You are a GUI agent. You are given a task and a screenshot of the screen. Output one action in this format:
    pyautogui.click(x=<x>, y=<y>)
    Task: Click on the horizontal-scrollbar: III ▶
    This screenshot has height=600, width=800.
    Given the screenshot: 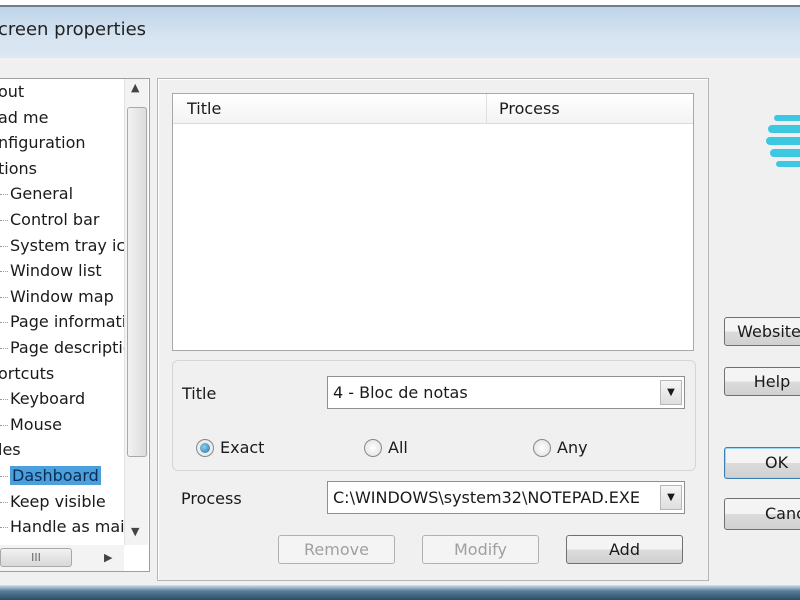 What is the action you would take?
    pyautogui.click(x=62, y=558)
    